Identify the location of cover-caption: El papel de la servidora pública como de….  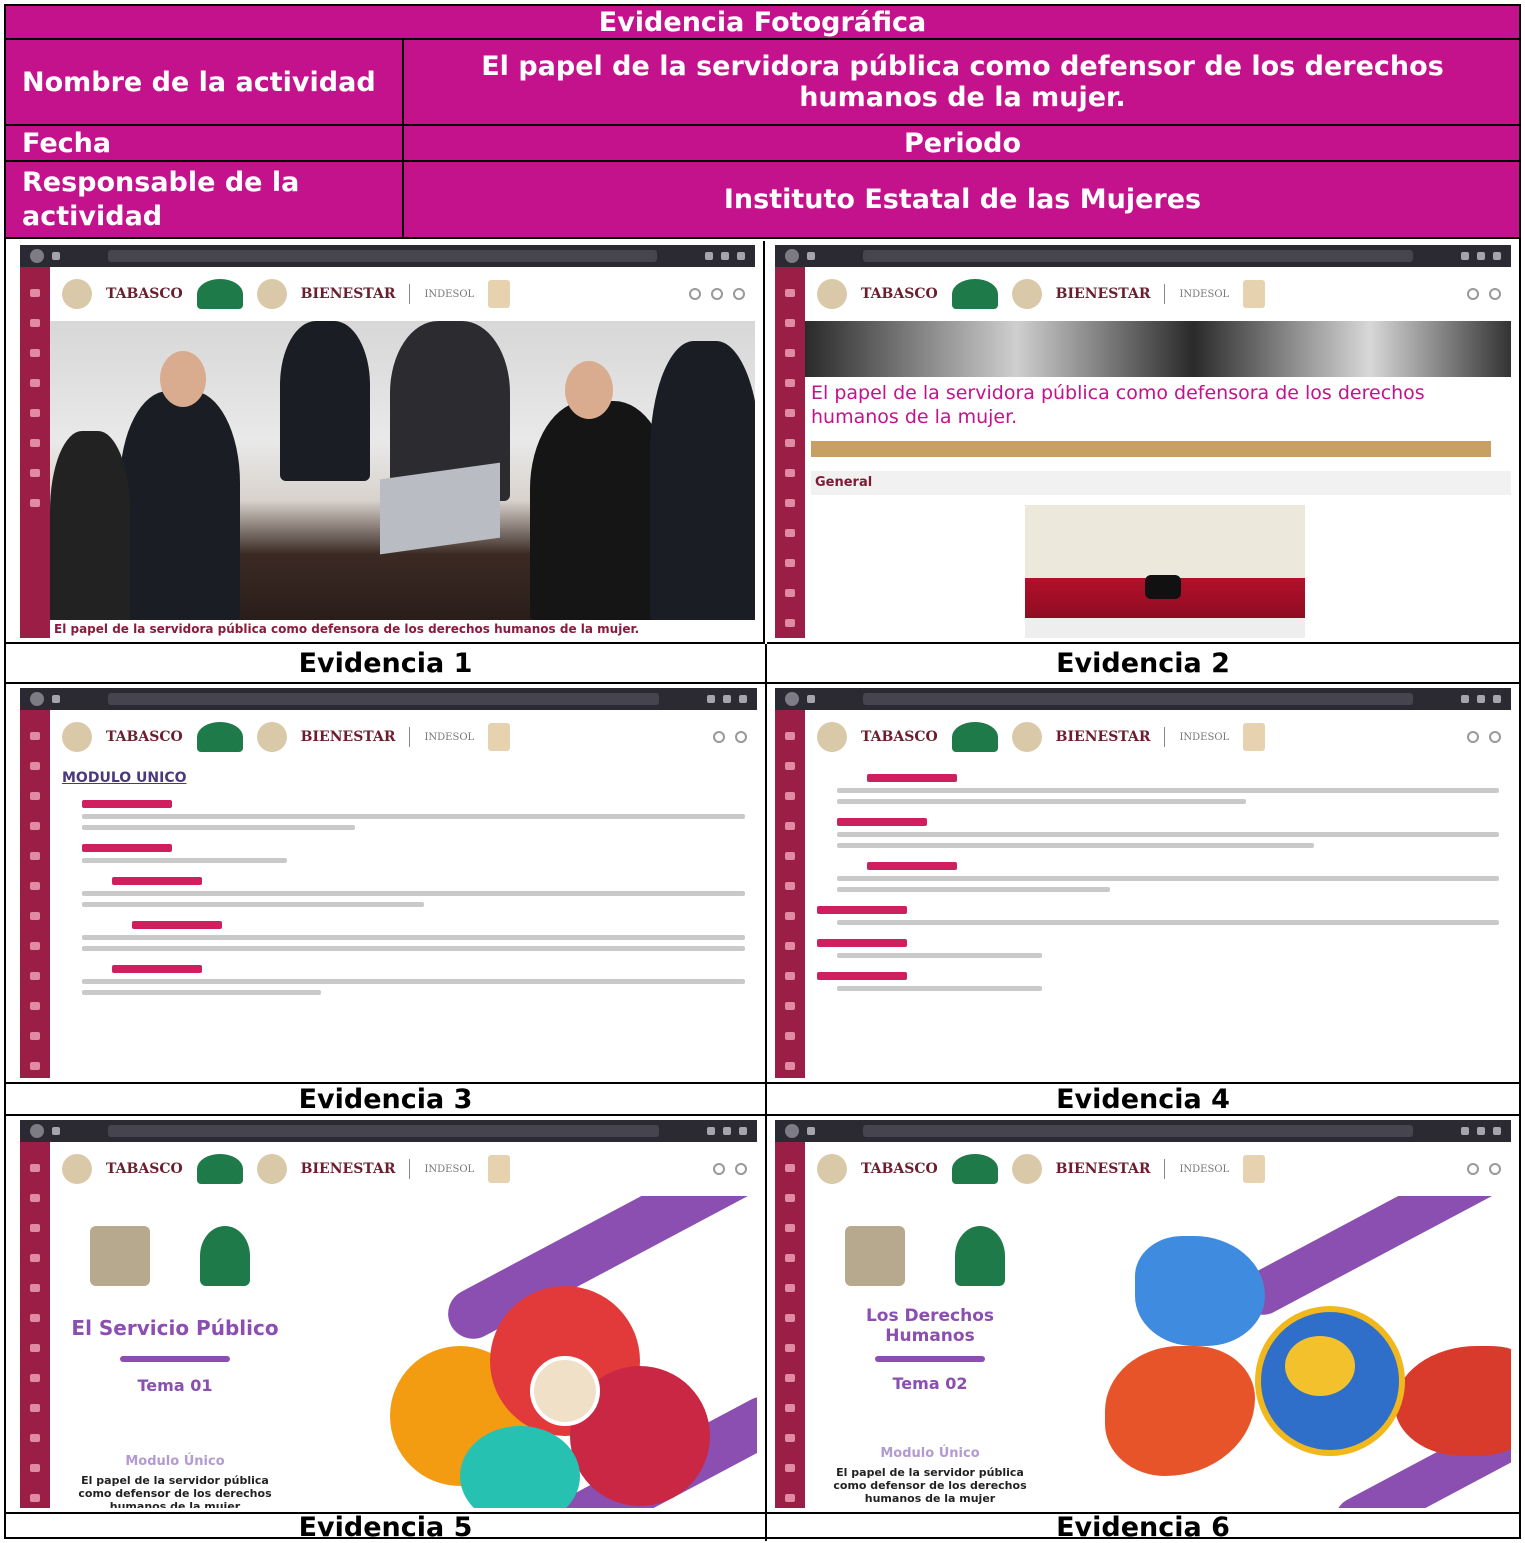
(402, 629).